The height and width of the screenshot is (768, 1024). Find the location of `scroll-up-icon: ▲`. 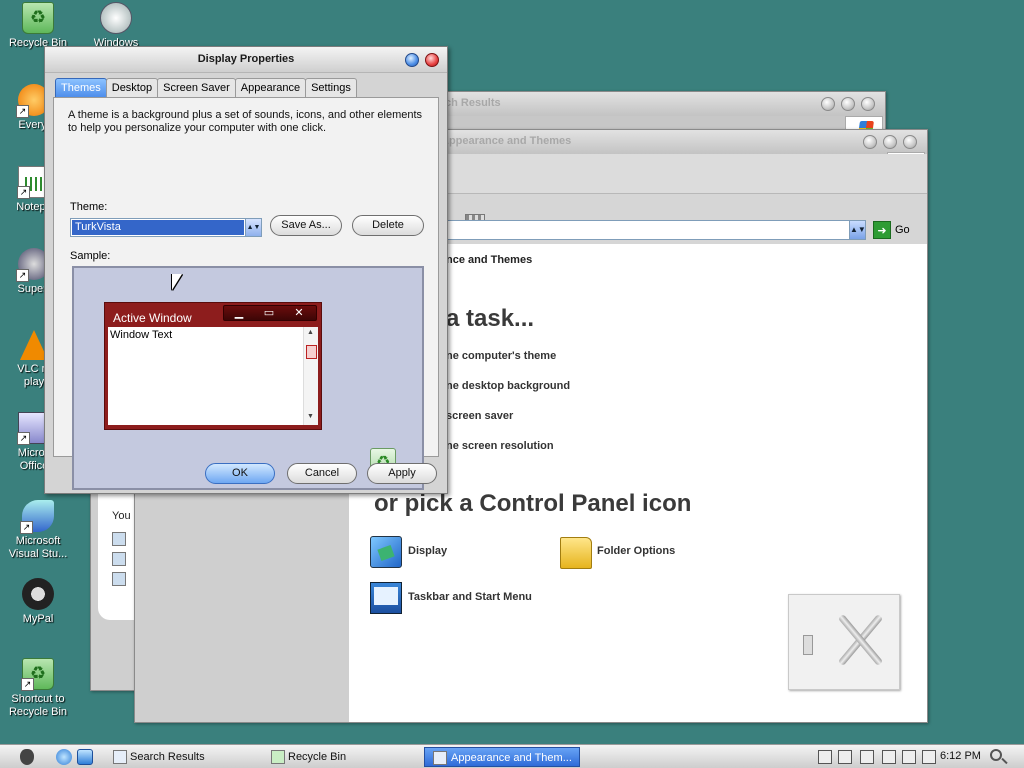

scroll-up-icon: ▲ is located at coordinates (310, 332).